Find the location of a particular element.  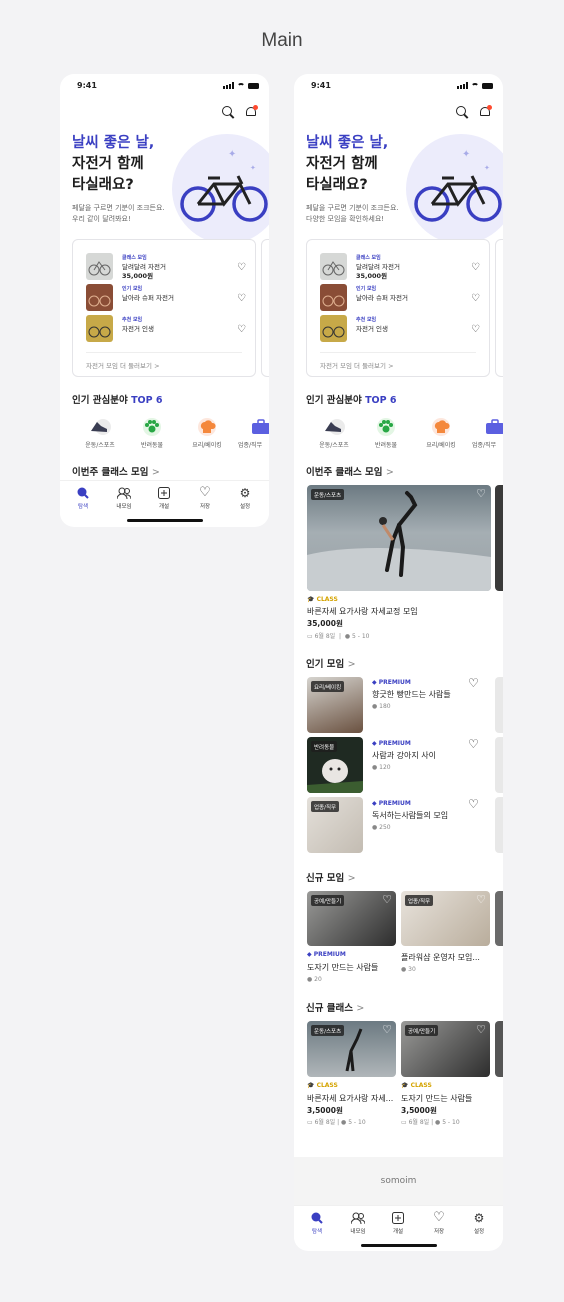

hero-subtitle-line1: 페달을 구르면 기분이 조크든요. is located at coordinates (352, 208).